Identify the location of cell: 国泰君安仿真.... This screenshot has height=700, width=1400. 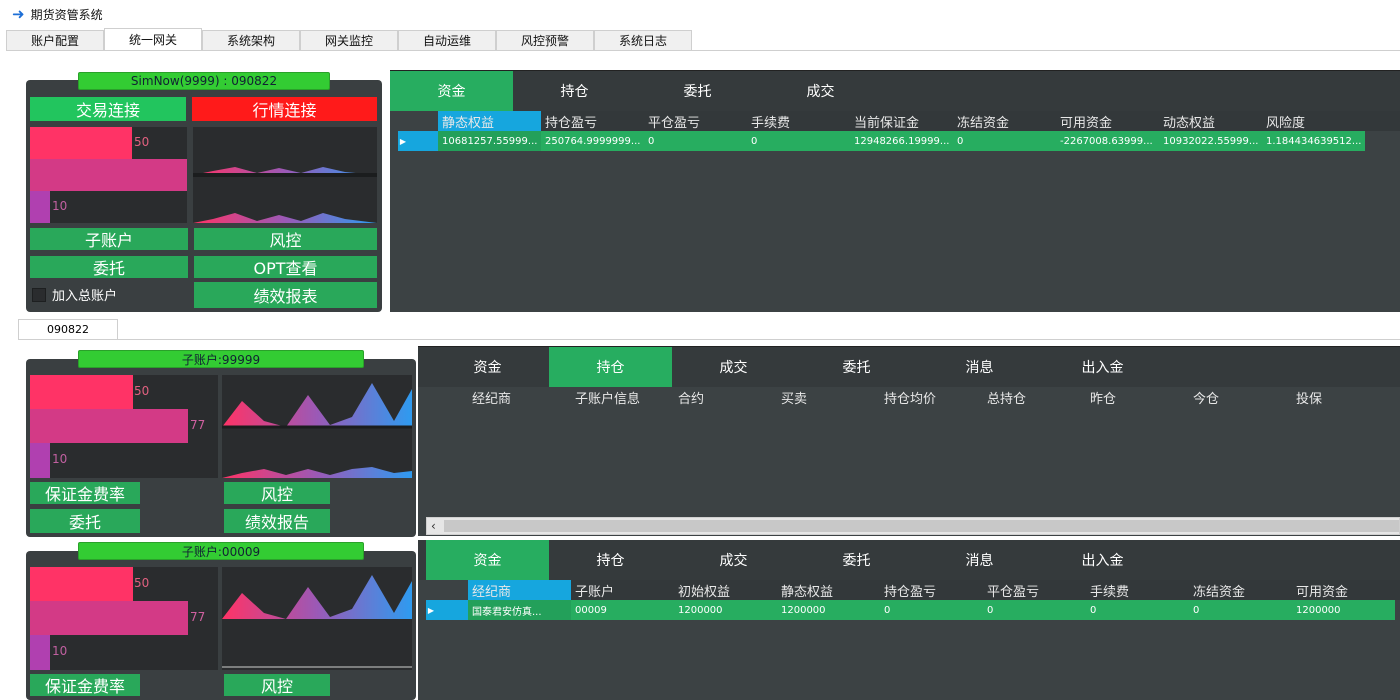
(519, 610).